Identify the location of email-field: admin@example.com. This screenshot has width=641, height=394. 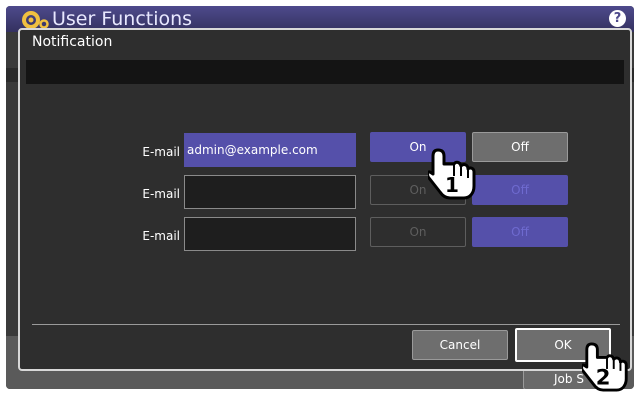
(270, 150).